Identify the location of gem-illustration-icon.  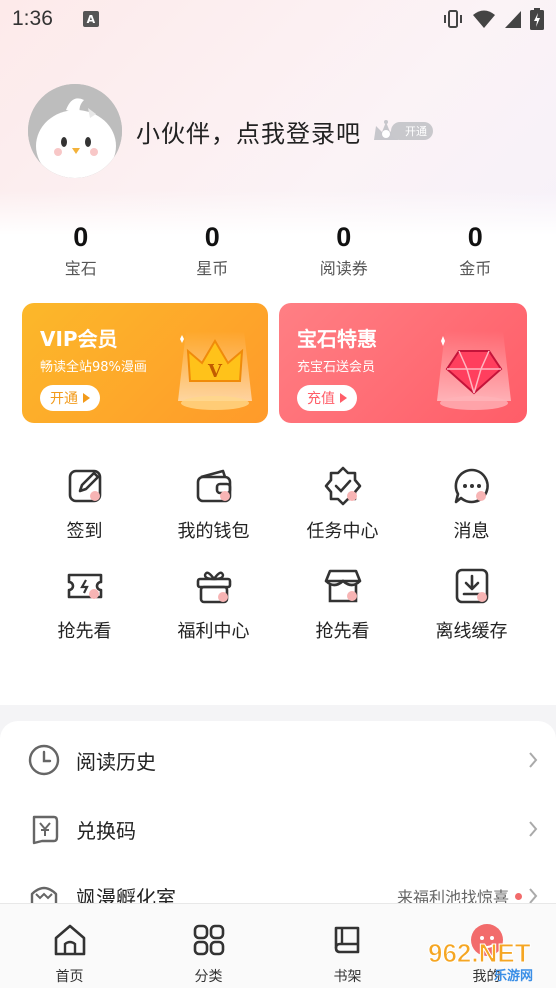
(474, 370).